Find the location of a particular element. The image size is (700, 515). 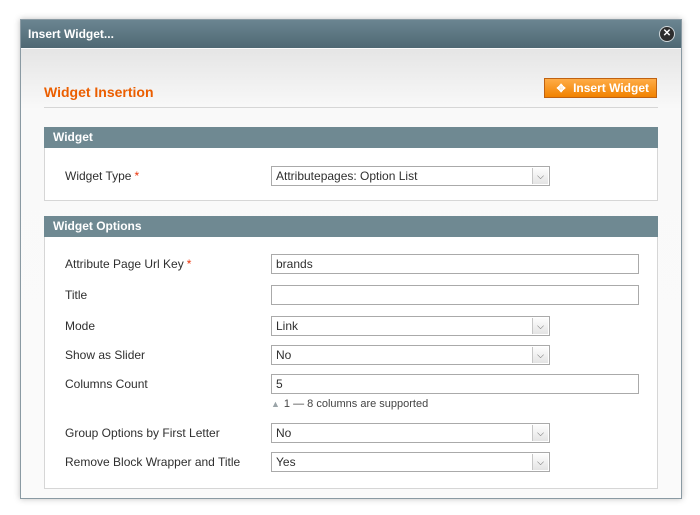

wrapper-select-value: Yes is located at coordinates (286, 462).